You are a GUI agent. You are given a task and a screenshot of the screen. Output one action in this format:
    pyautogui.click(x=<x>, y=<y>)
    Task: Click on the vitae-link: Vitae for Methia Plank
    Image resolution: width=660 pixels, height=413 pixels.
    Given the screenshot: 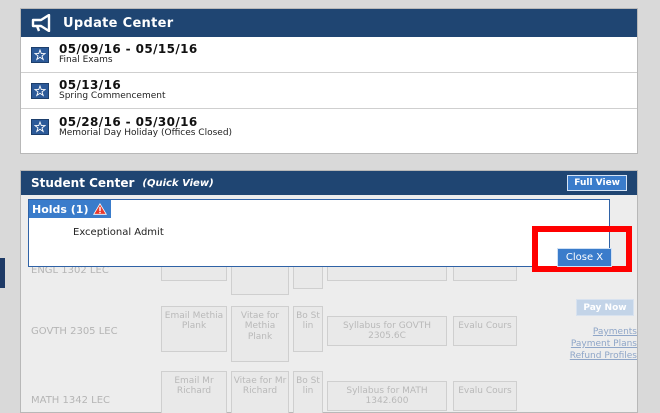 What is the action you would take?
    pyautogui.click(x=260, y=334)
    